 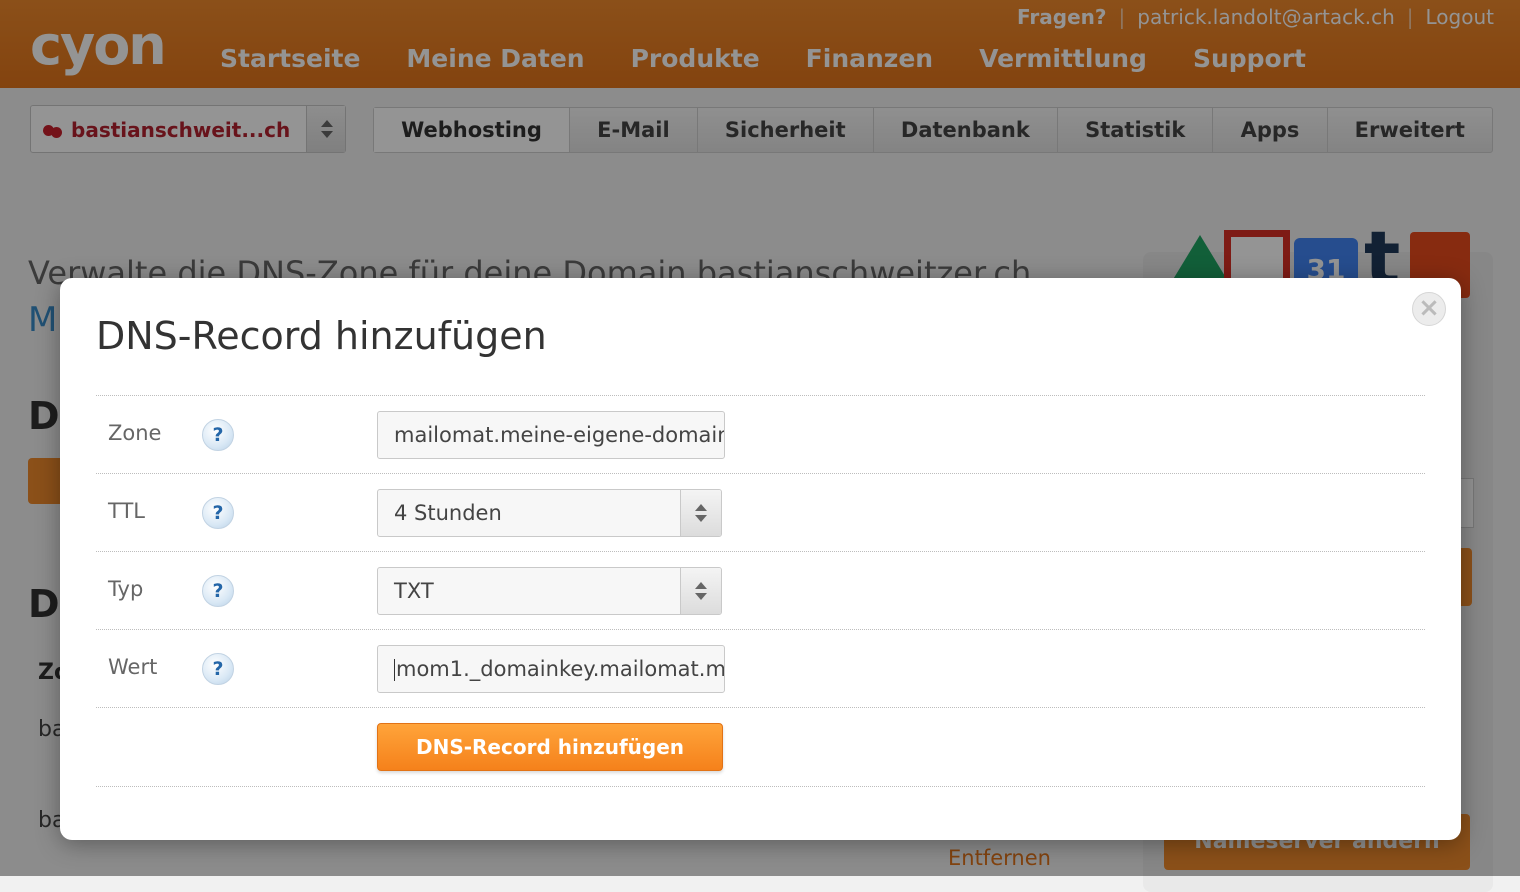 I want to click on form-row-value: Wert ? mom1._domainkey.mailomat.me, so click(x=760, y=668).